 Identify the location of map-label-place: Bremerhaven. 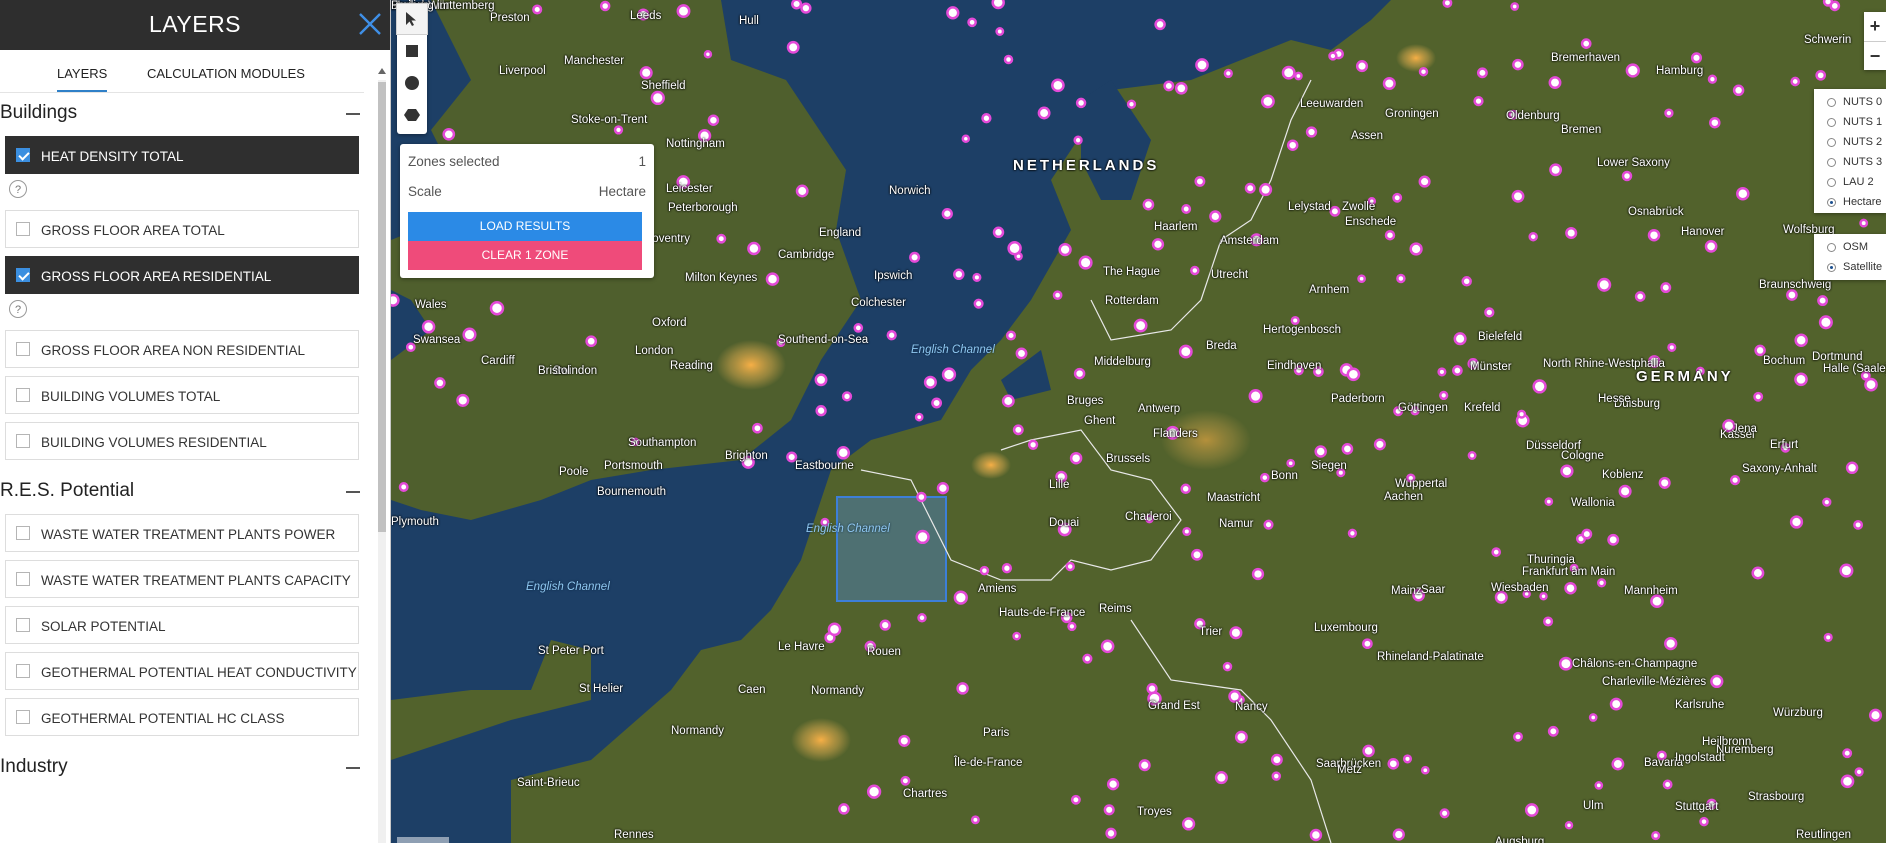
(1586, 58).